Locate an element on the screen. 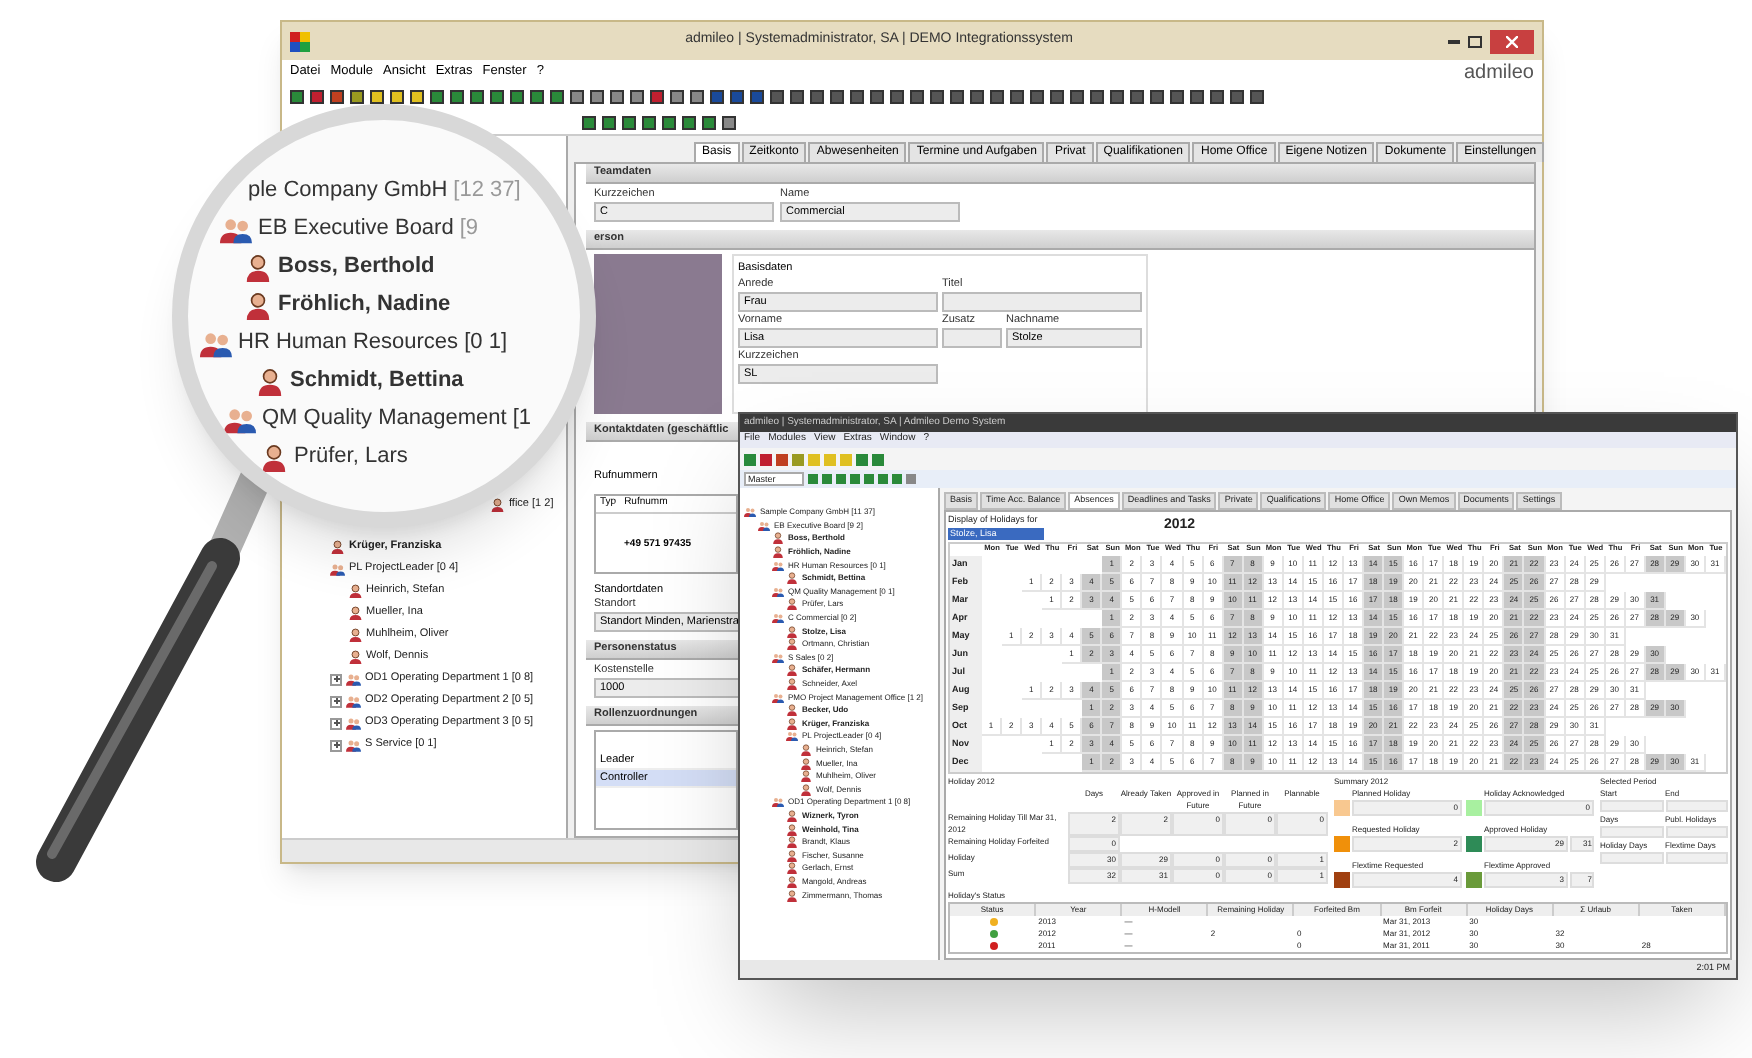 This screenshot has width=1752, height=1058. count-label: [9 is located at coordinates (469, 229).